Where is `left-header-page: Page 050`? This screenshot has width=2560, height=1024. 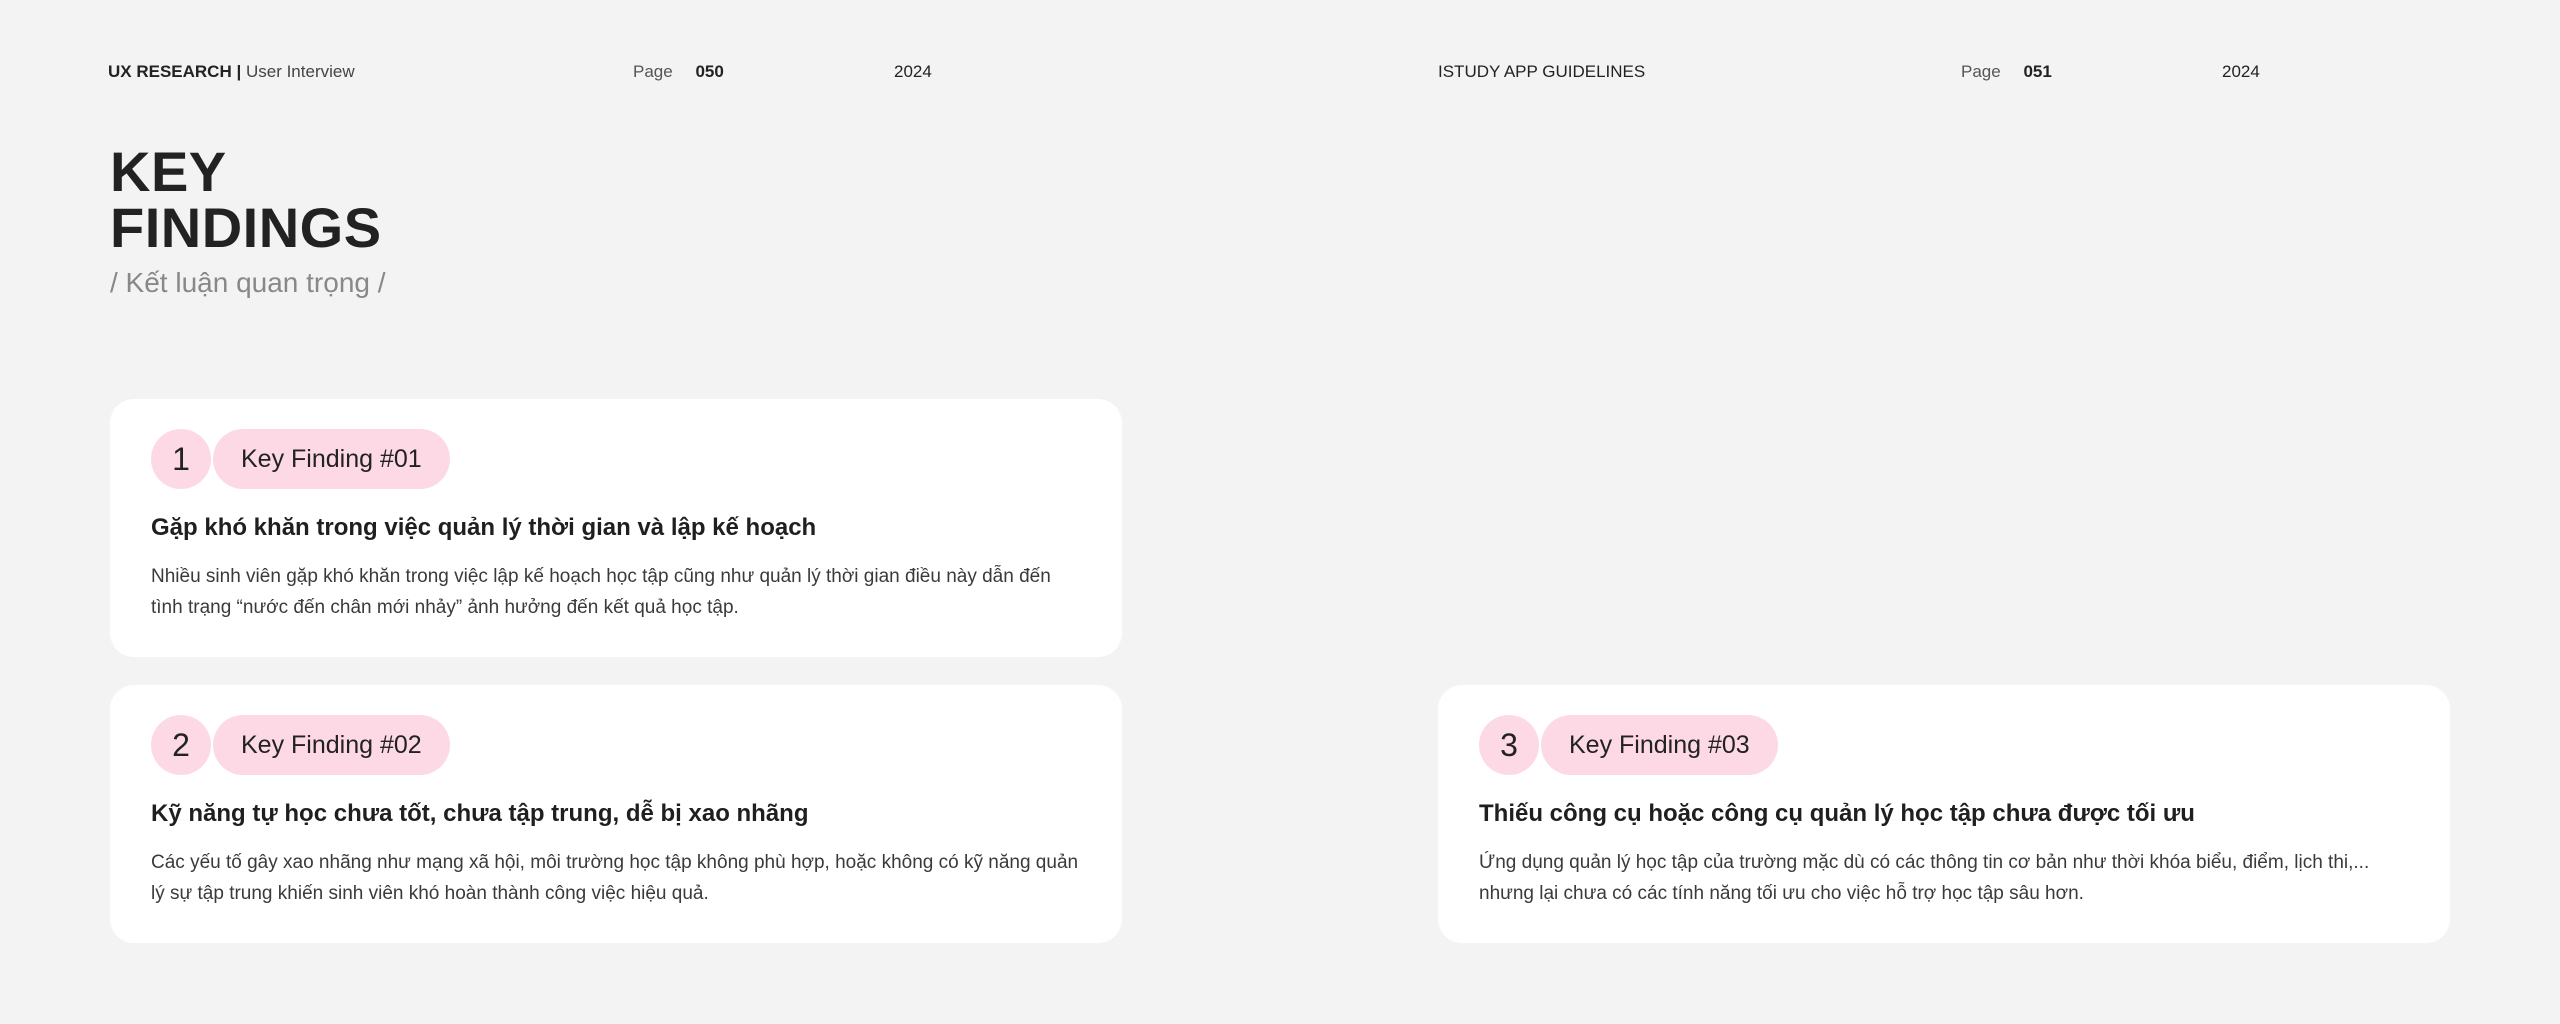
left-header-page: Page 050 is located at coordinates (678, 72).